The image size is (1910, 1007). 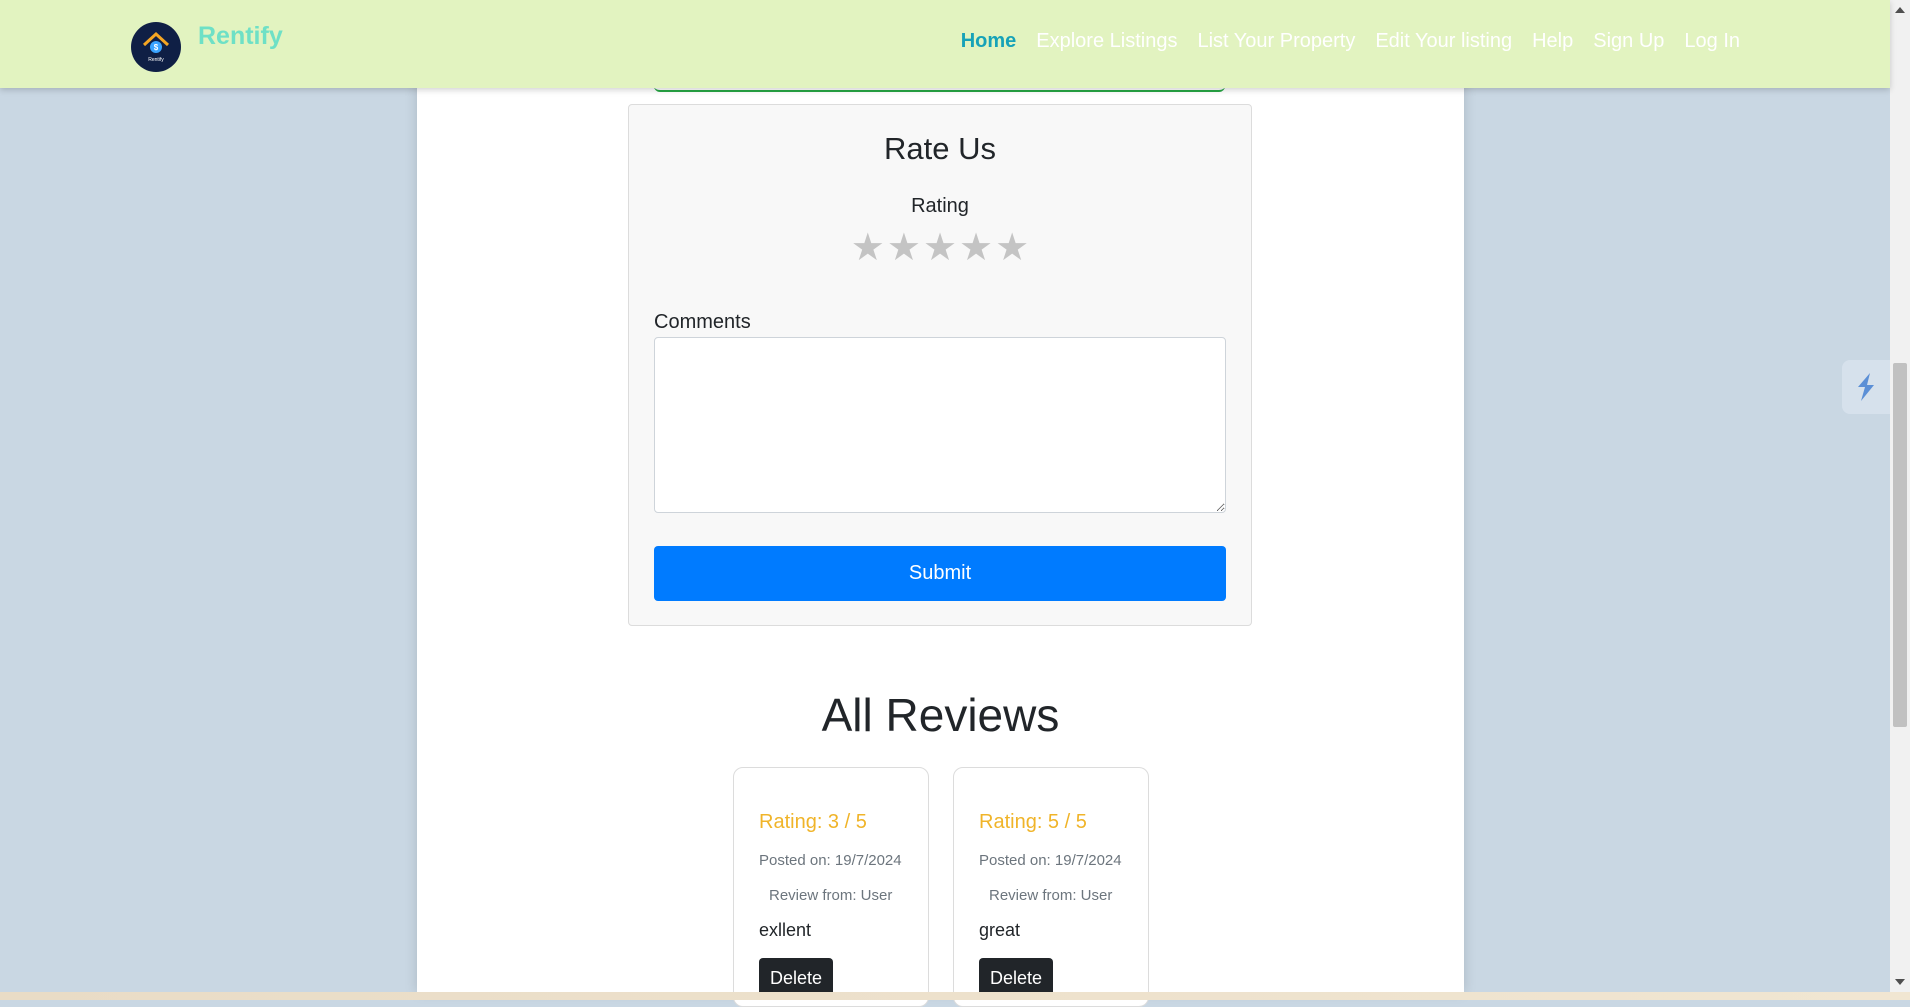 What do you see at coordinates (940, 573) in the screenshot?
I see `submit-button: Submit` at bounding box center [940, 573].